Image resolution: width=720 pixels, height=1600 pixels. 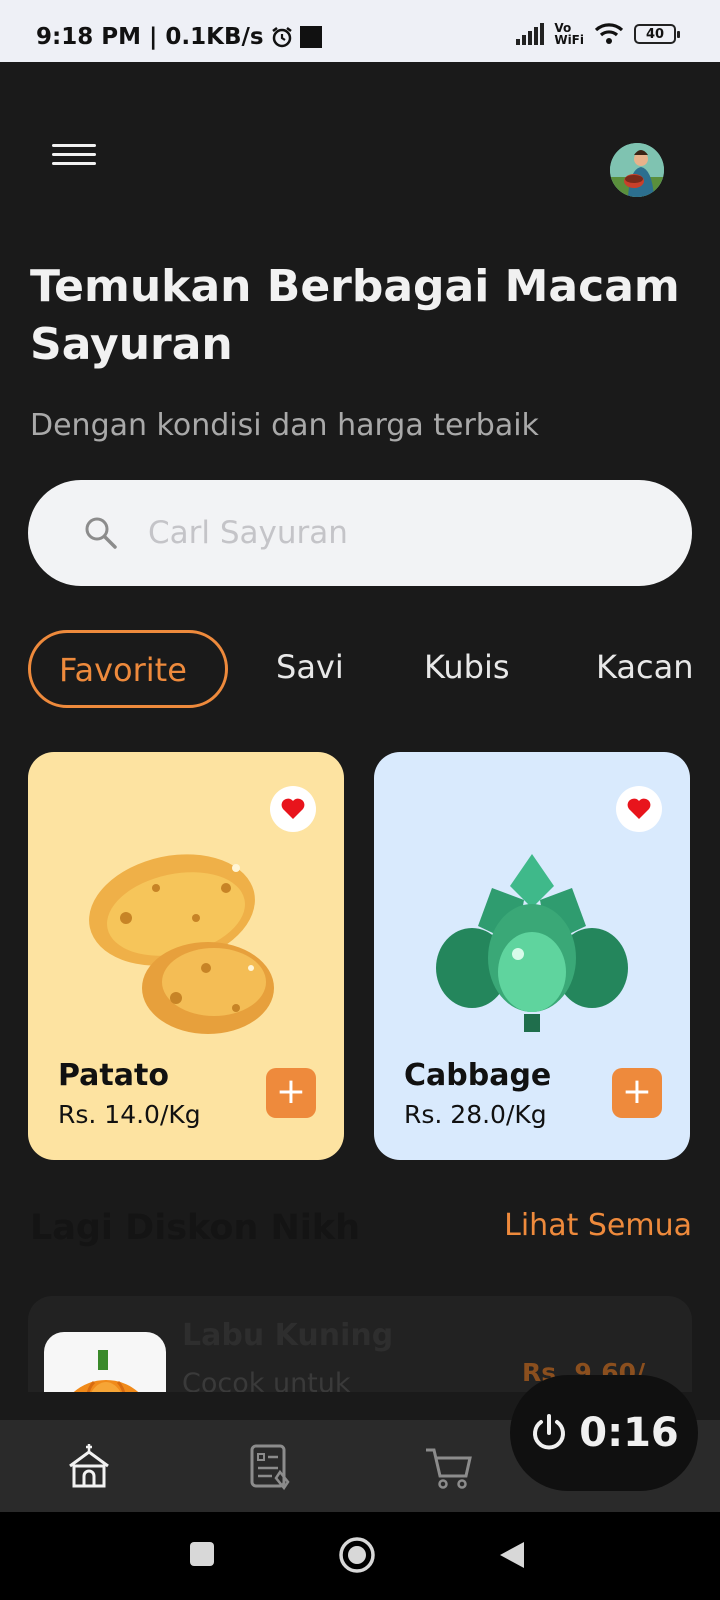 What do you see at coordinates (609, 33) in the screenshot?
I see `wifi-icon` at bounding box center [609, 33].